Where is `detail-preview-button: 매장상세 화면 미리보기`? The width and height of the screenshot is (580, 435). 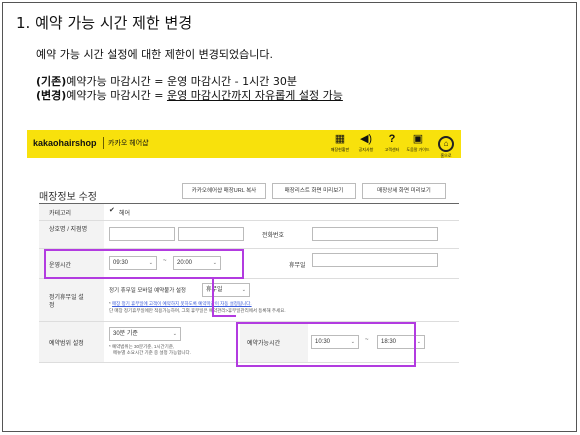
detail-preview-button: 매장상세 화면 미리보기 is located at coordinates (404, 191).